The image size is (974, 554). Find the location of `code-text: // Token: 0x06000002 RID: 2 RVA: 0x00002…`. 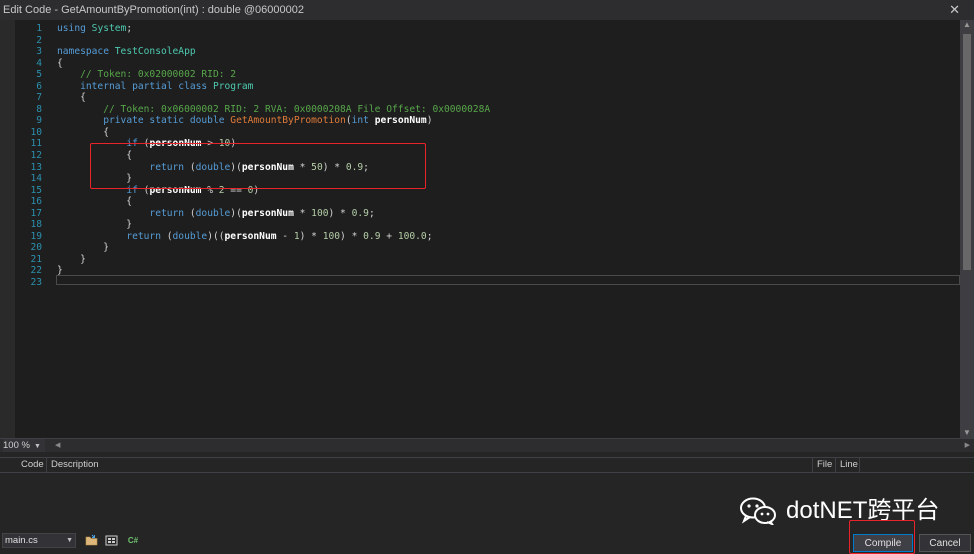

code-text: // Token: 0x06000002 RID: 2 RVA: 0x00002… is located at coordinates (273, 110).